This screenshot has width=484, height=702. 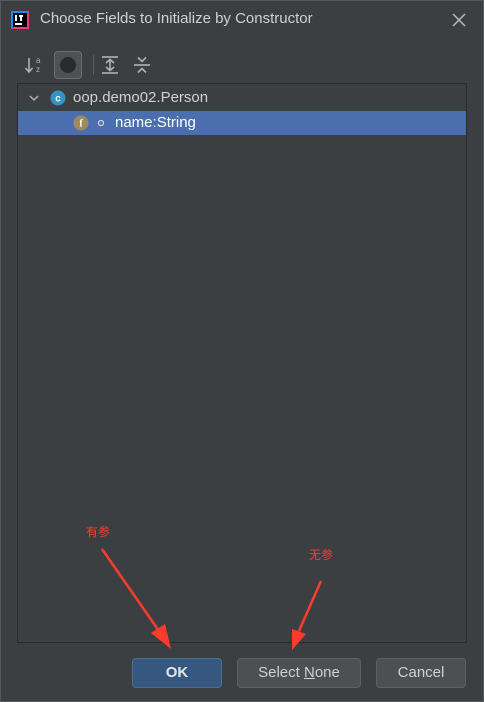 I want to click on class-node-label: oop.demo02.Person, so click(x=141, y=97).